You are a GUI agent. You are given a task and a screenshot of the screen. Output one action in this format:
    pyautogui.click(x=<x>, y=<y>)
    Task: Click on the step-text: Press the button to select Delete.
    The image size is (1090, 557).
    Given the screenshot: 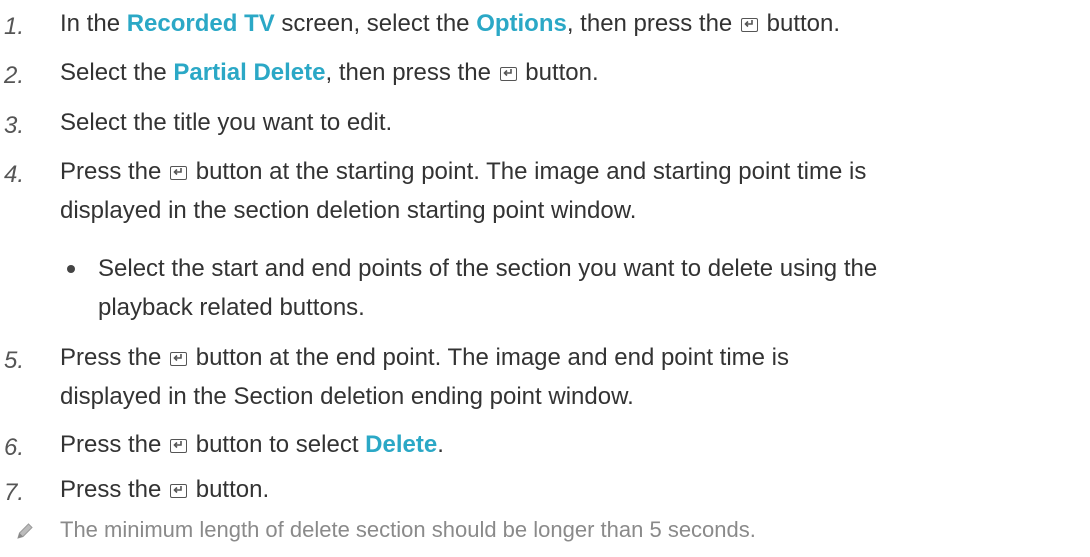 What is the action you would take?
    pyautogui.click(x=569, y=444)
    